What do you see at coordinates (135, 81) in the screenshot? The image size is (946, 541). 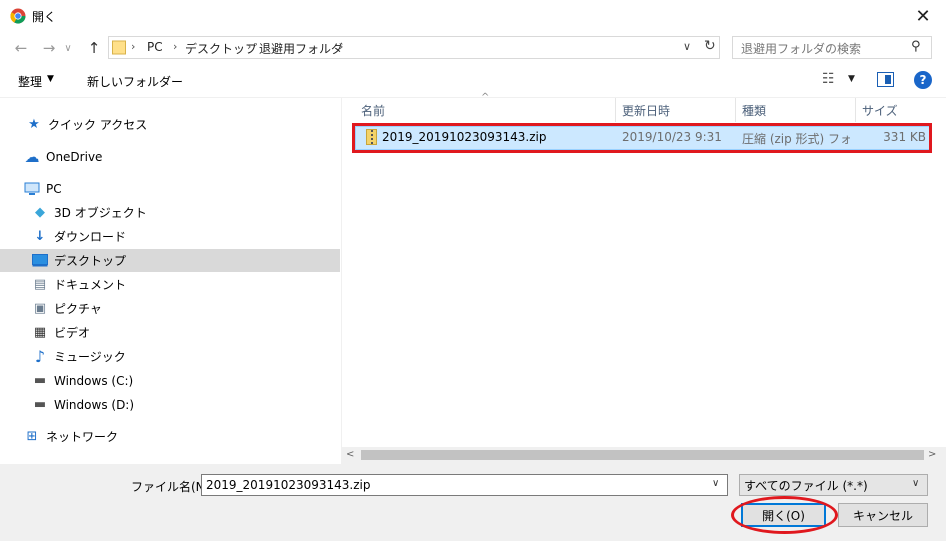 I see `new-folder-button: 新しいフォルダー` at bounding box center [135, 81].